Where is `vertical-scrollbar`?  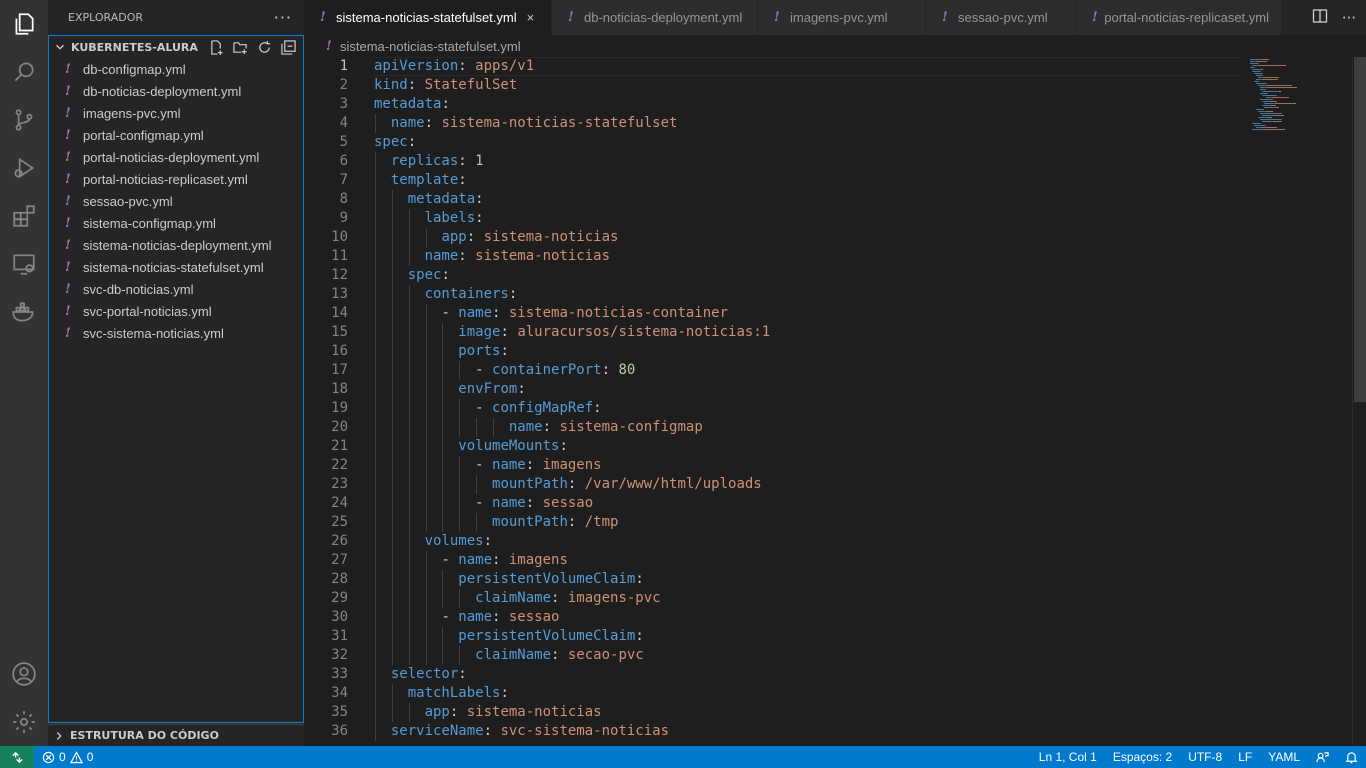
vertical-scrollbar is located at coordinates (1359, 401).